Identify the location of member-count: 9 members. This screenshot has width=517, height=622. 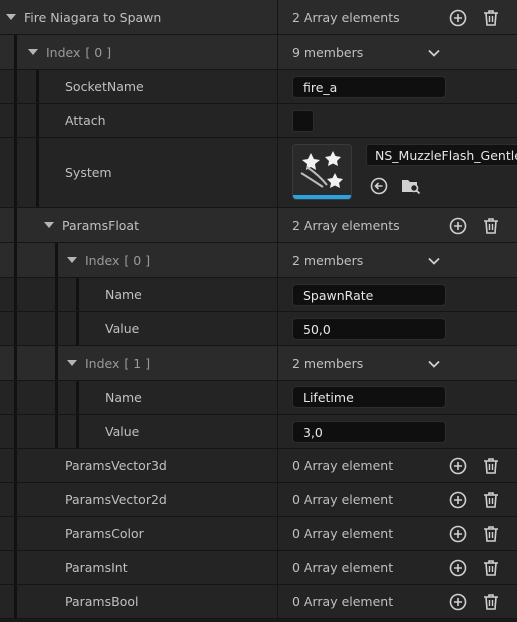
(328, 52).